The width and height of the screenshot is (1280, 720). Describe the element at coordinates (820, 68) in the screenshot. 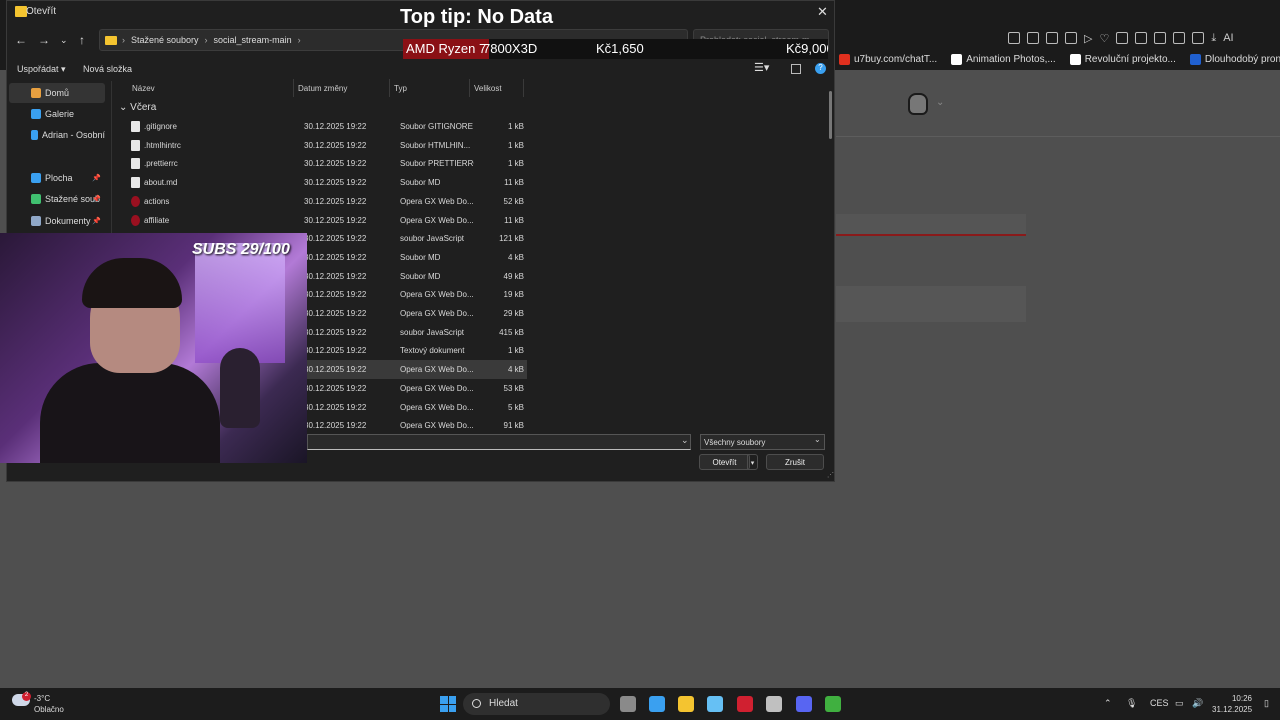

I see `help-icon: ?` at that location.